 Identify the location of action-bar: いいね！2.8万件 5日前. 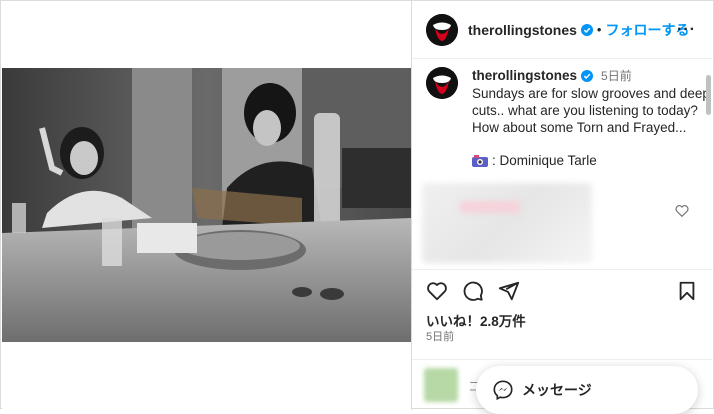
(563, 314).